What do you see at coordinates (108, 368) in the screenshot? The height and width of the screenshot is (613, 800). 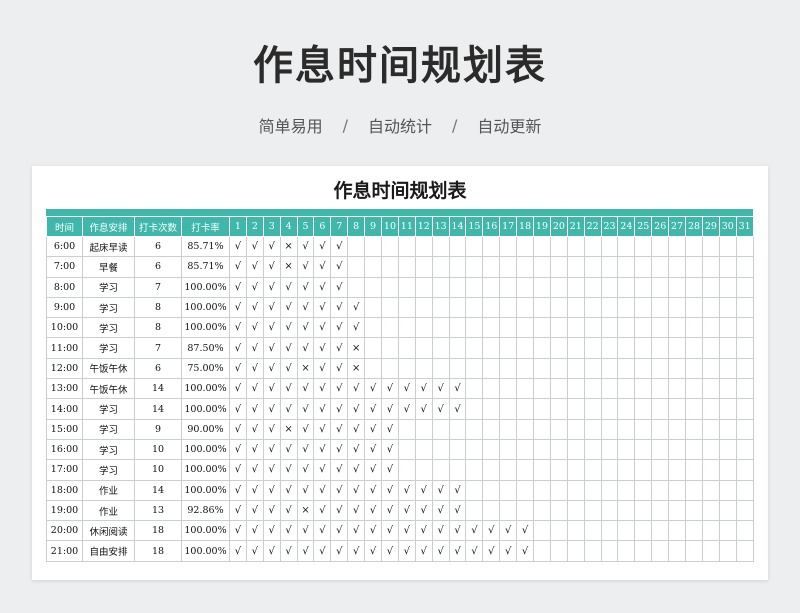 I see `activity-cell: 午饭午休` at bounding box center [108, 368].